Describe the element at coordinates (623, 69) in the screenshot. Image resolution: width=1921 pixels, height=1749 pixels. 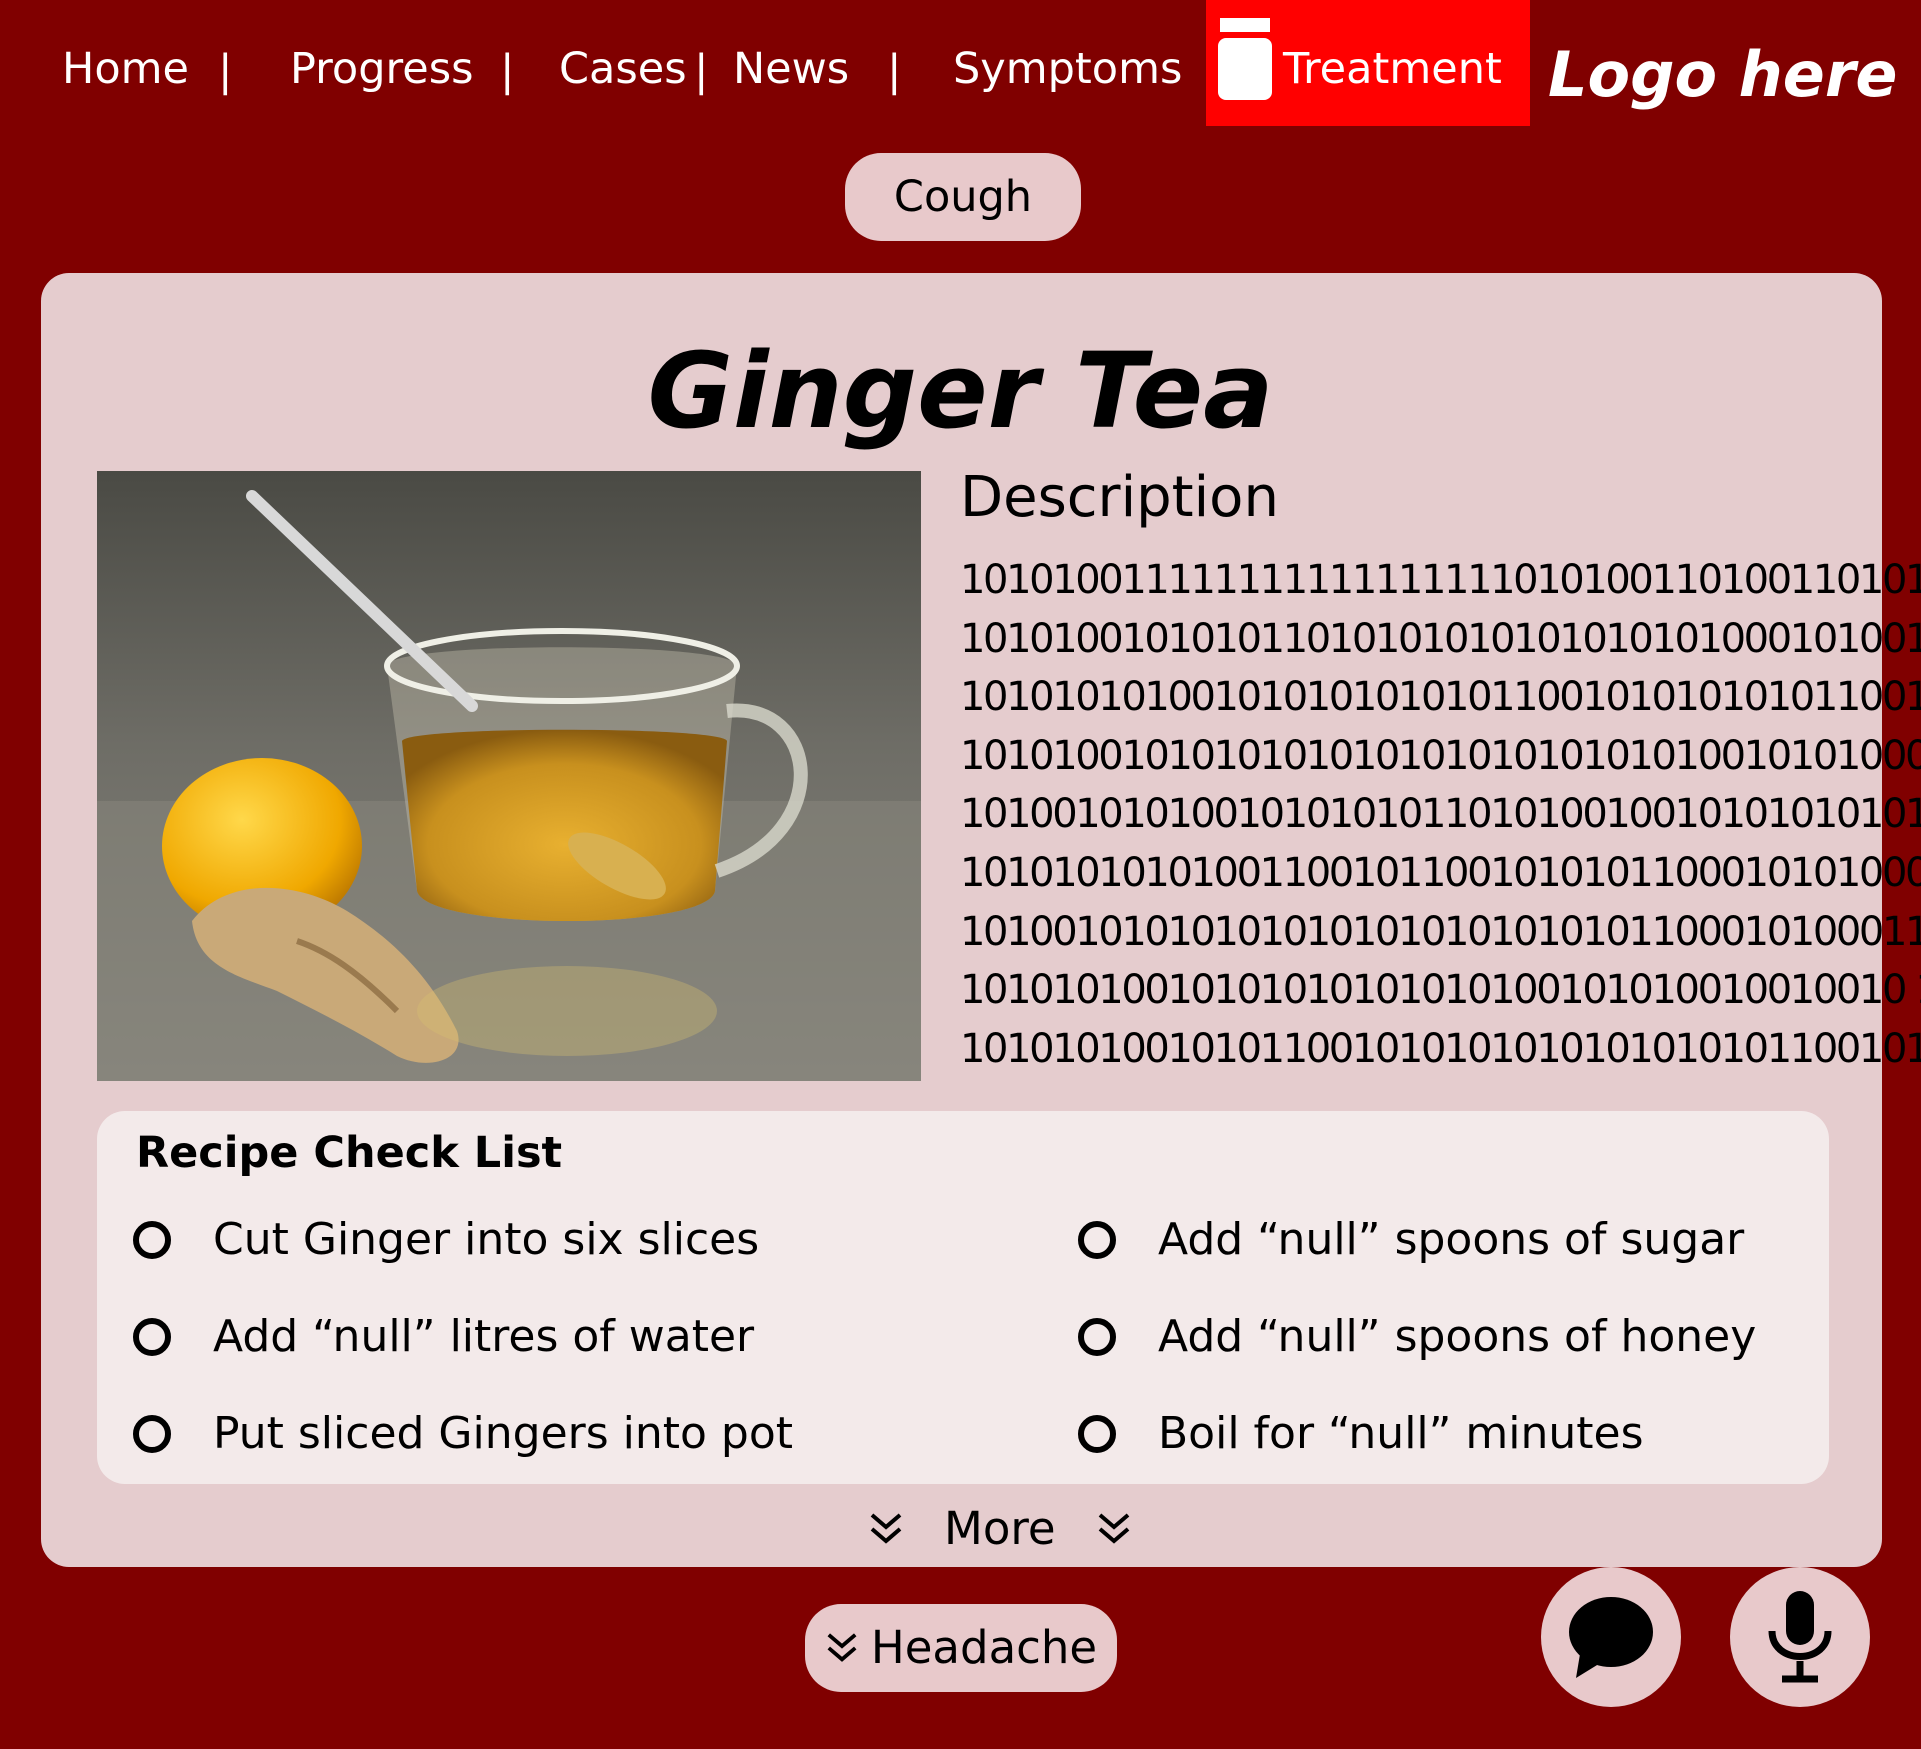
I see `nav-cases: Cases` at that location.